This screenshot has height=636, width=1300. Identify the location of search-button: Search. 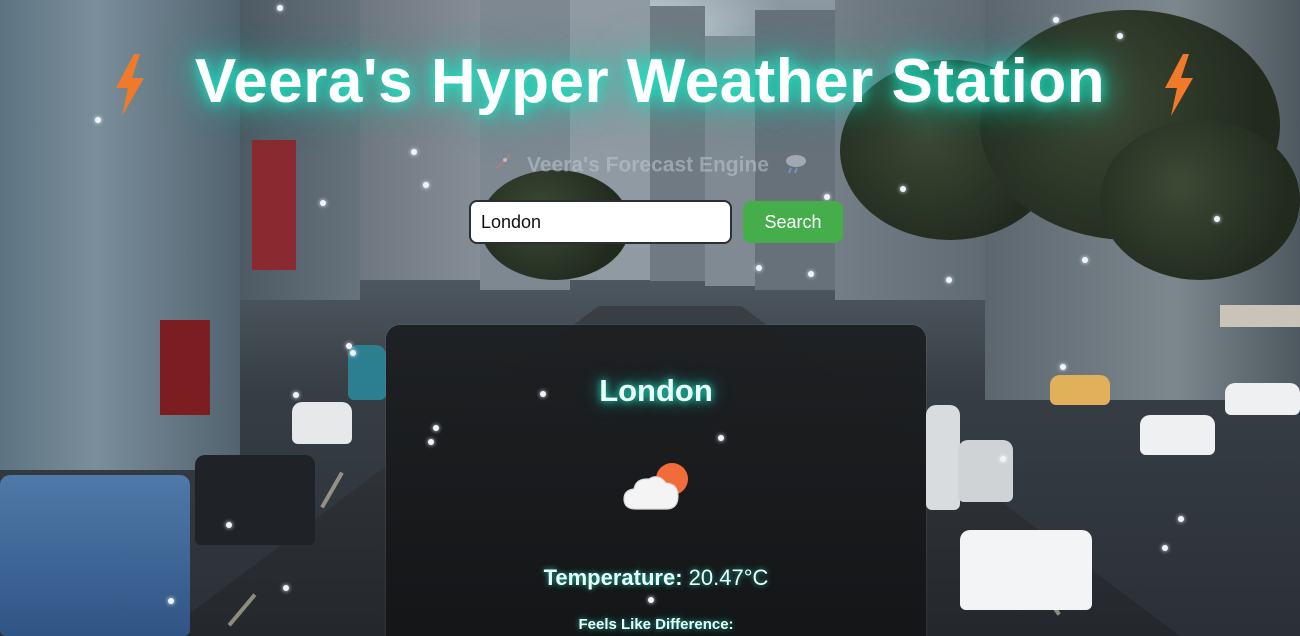
(793, 222).